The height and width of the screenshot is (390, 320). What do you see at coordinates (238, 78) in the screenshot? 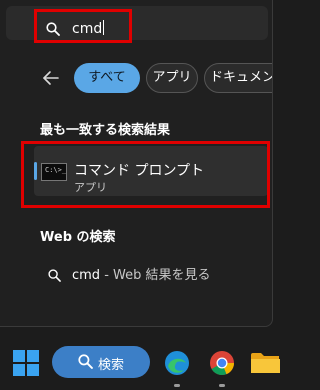
I see `tab-documents: ドキュメント` at bounding box center [238, 78].